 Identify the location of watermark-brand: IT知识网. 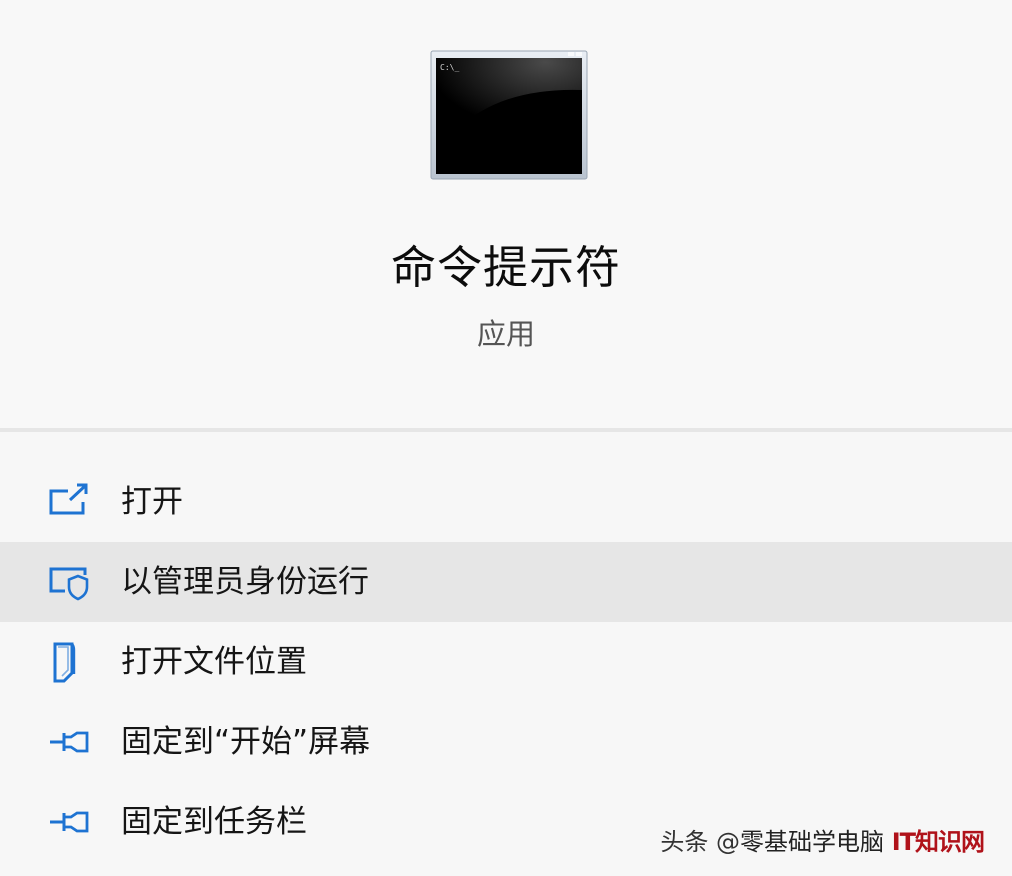
(938, 842).